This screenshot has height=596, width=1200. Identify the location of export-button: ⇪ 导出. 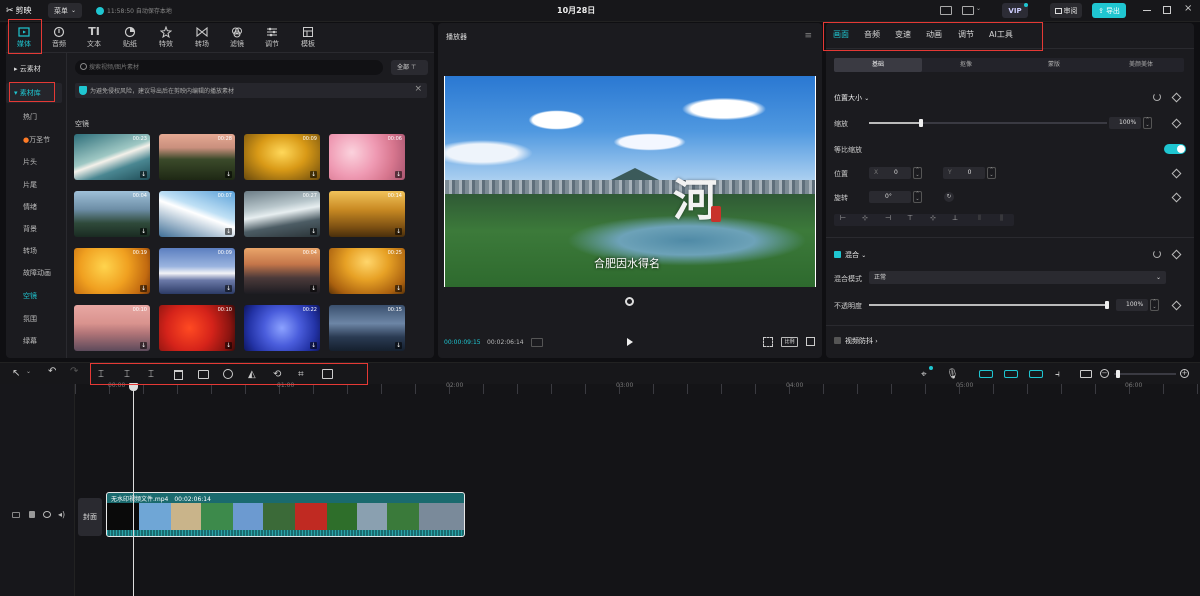
(1109, 10).